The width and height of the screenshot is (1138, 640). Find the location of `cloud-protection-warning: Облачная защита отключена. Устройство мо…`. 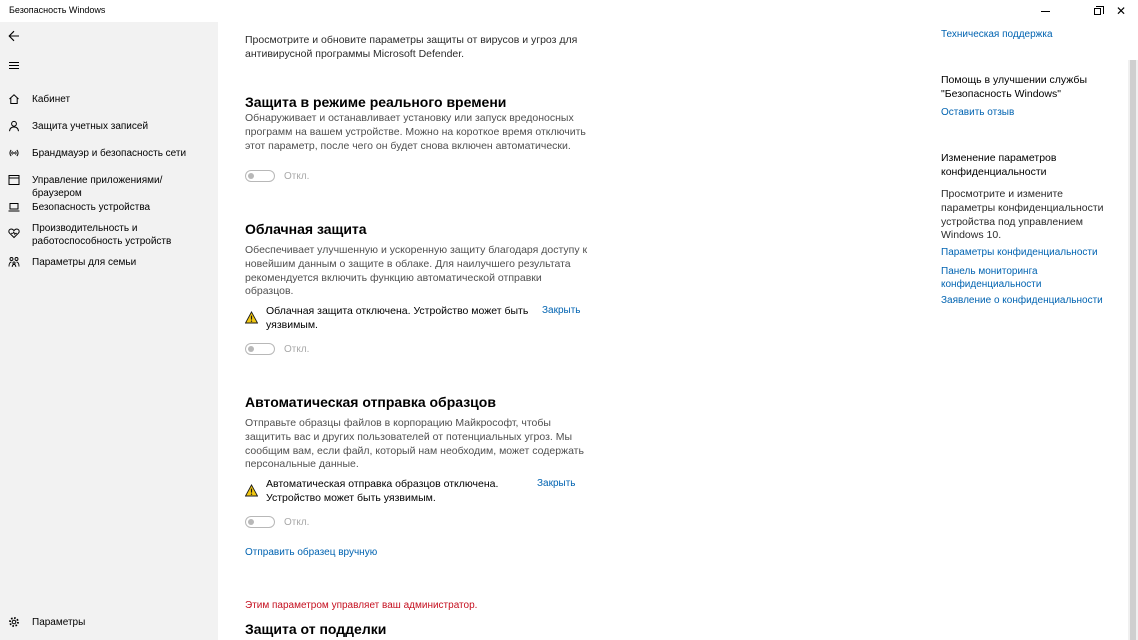

cloud-protection-warning: Облачная защита отключена. Устройство мо… is located at coordinates (397, 318).